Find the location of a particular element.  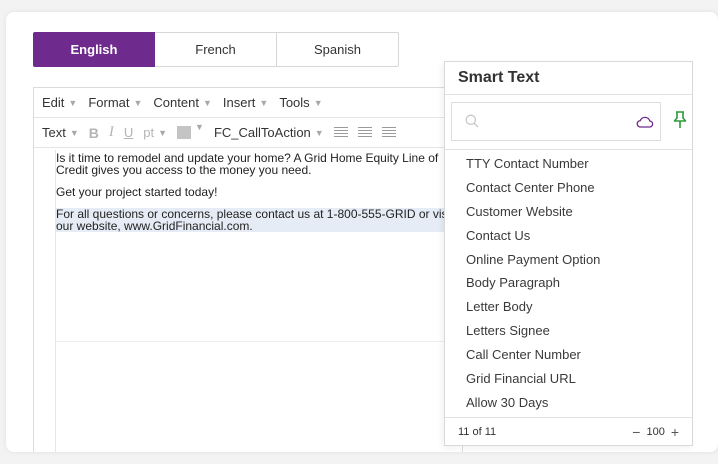

menu-format: Format ▼ is located at coordinates (115, 102).